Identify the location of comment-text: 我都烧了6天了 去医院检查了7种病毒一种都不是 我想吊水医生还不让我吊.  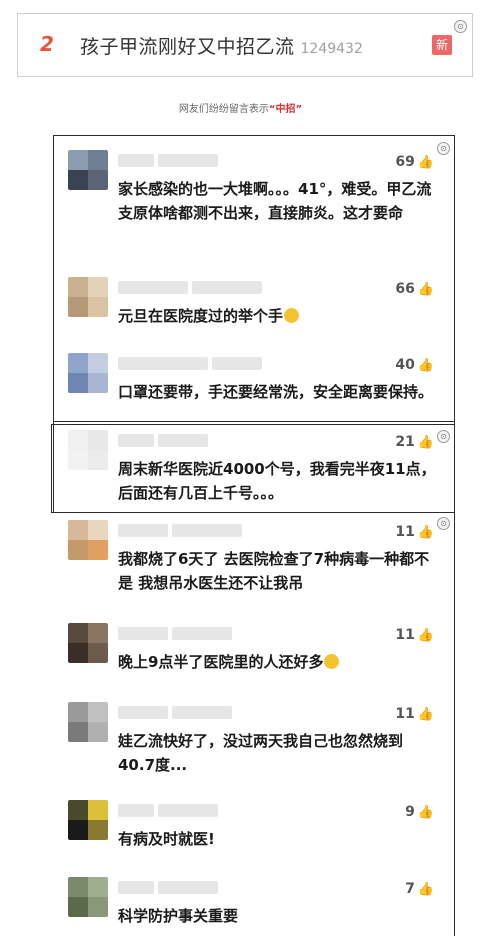
(274, 571).